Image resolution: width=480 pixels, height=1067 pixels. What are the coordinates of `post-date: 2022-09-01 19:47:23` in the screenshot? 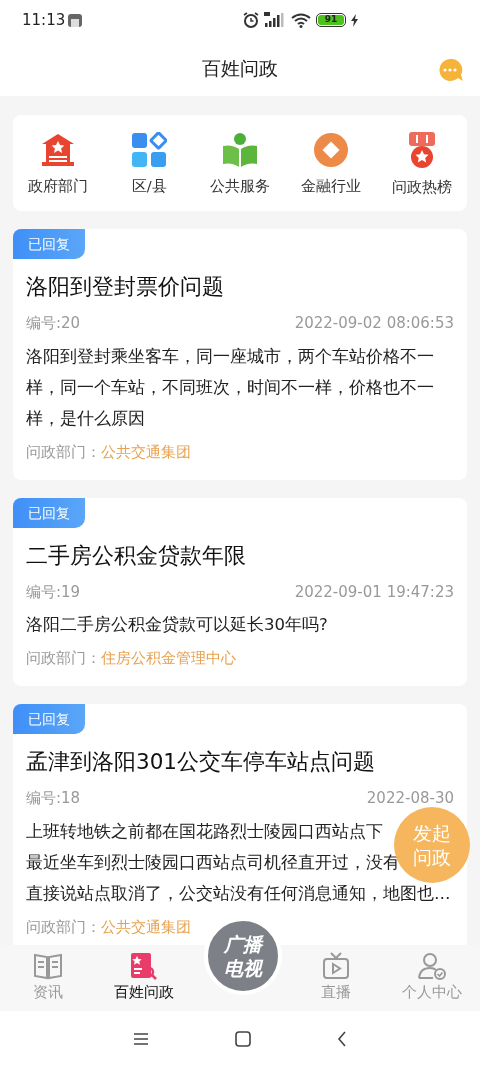 It's located at (374, 592).